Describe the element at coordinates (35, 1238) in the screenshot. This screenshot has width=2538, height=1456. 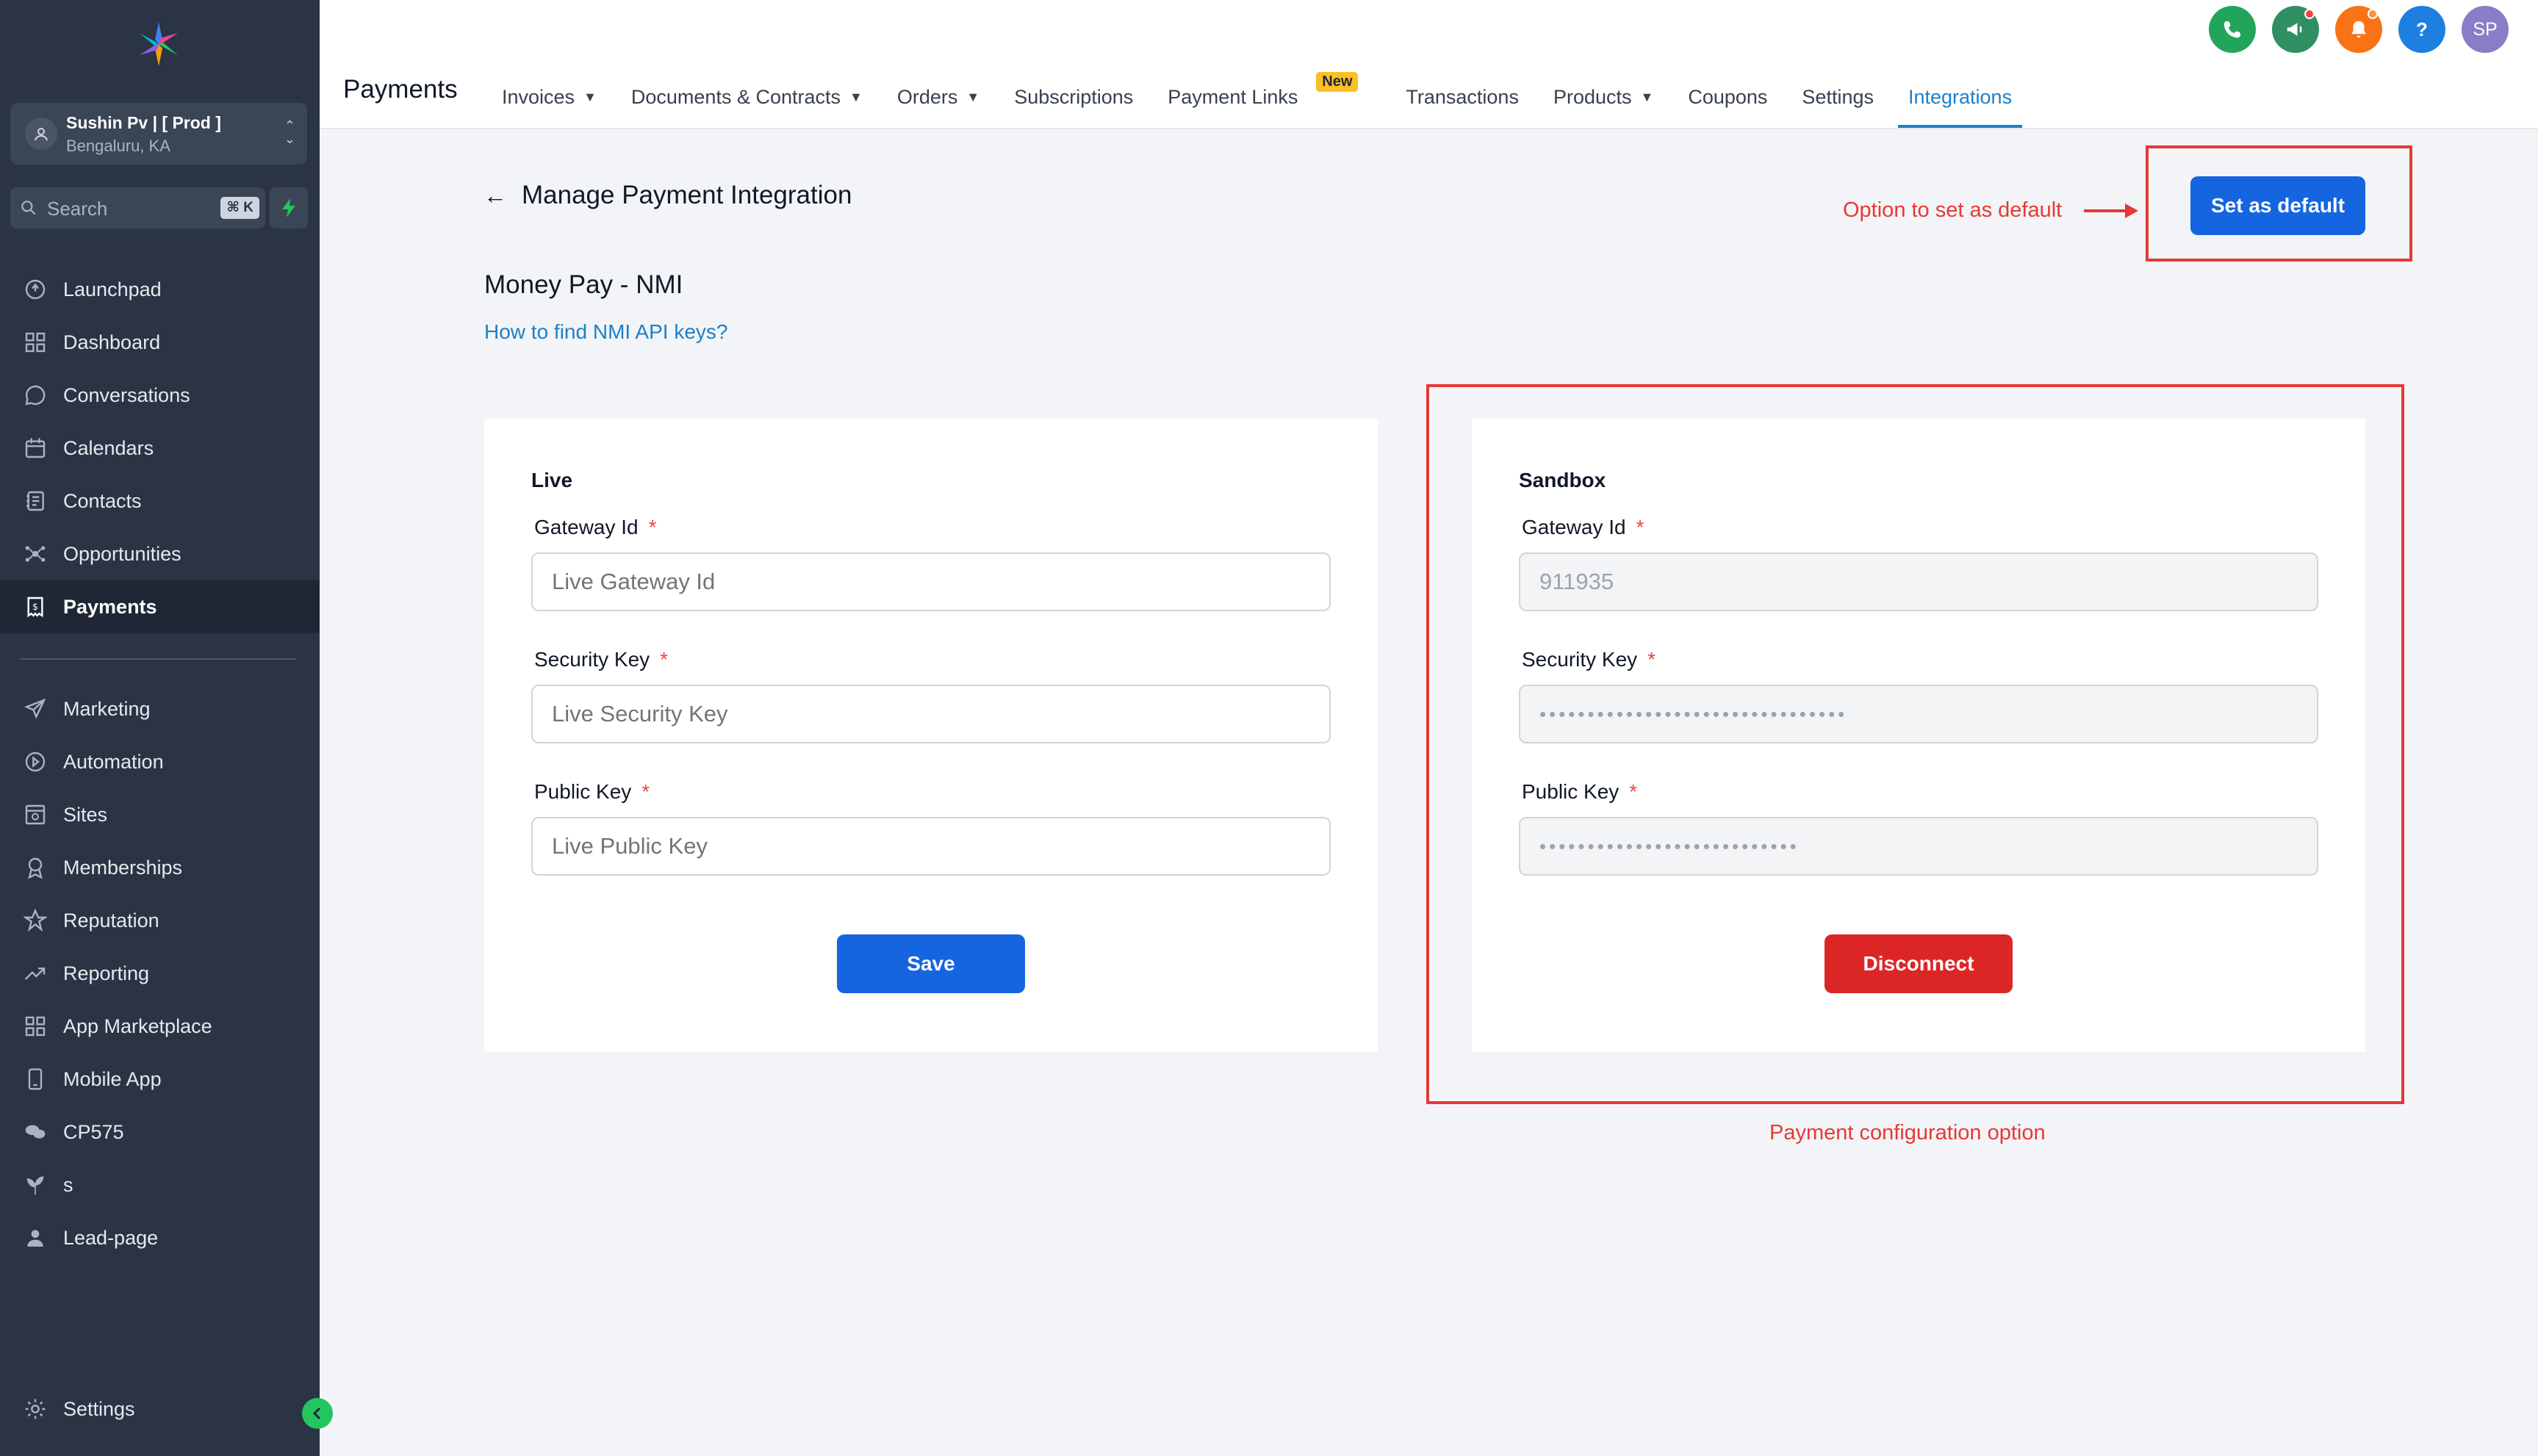
I see `user-icon` at that location.